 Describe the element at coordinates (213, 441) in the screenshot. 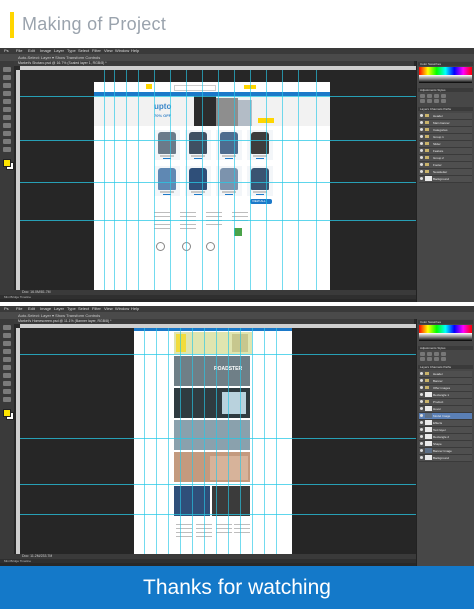

I see `document-canvas: ROADSTER` at that location.